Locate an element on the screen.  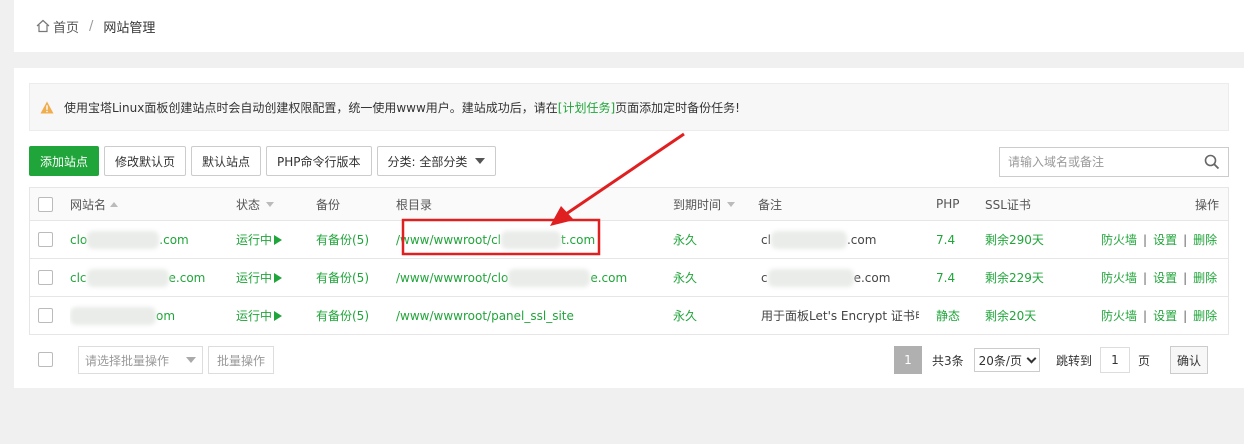
site-php: 静态 is located at coordinates (948, 315).